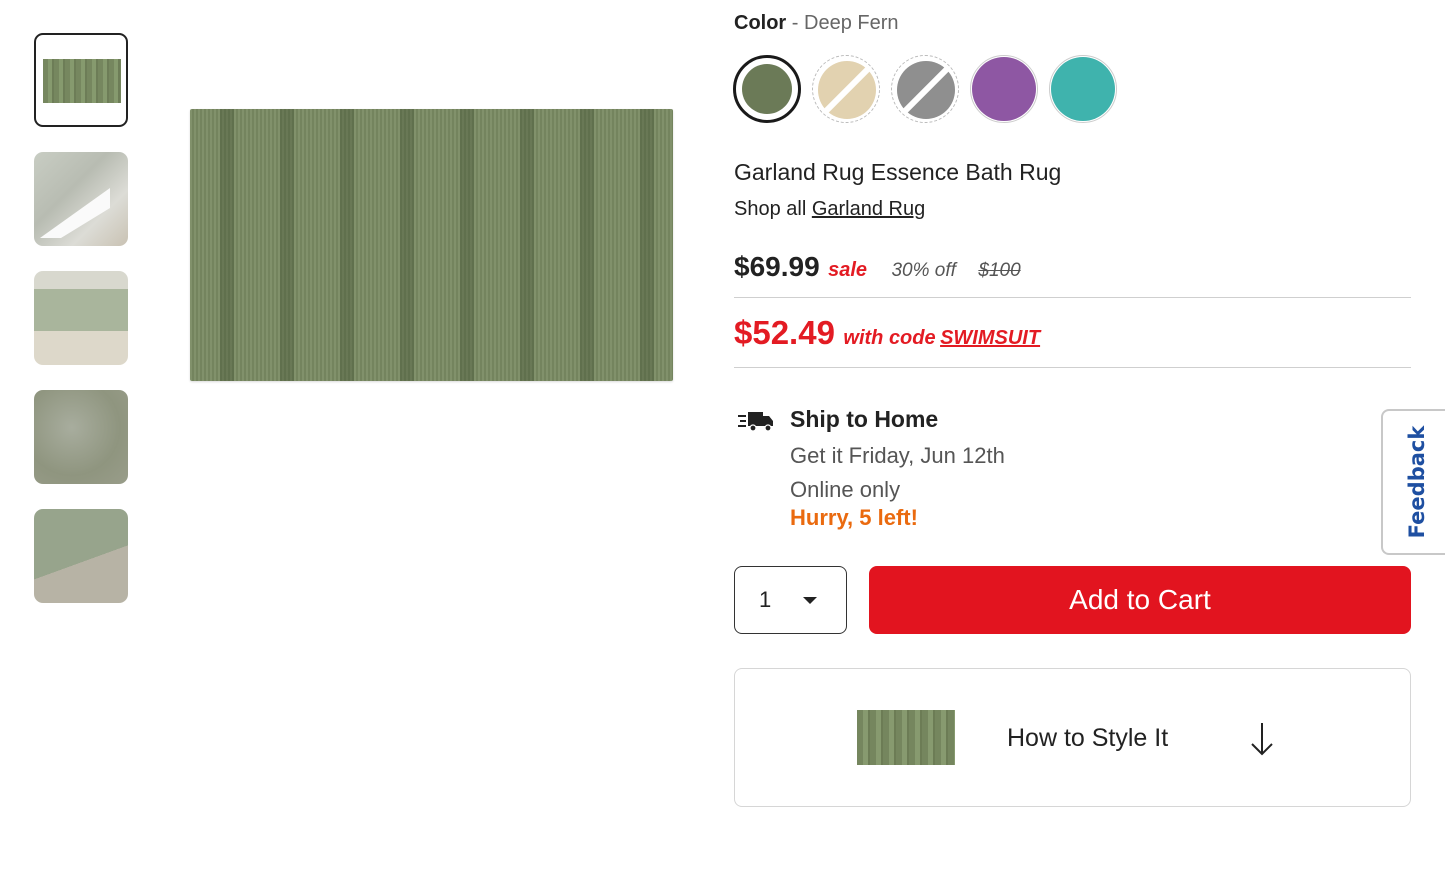  I want to click on shop-all-line: Shop all Garland Rug, so click(829, 209).